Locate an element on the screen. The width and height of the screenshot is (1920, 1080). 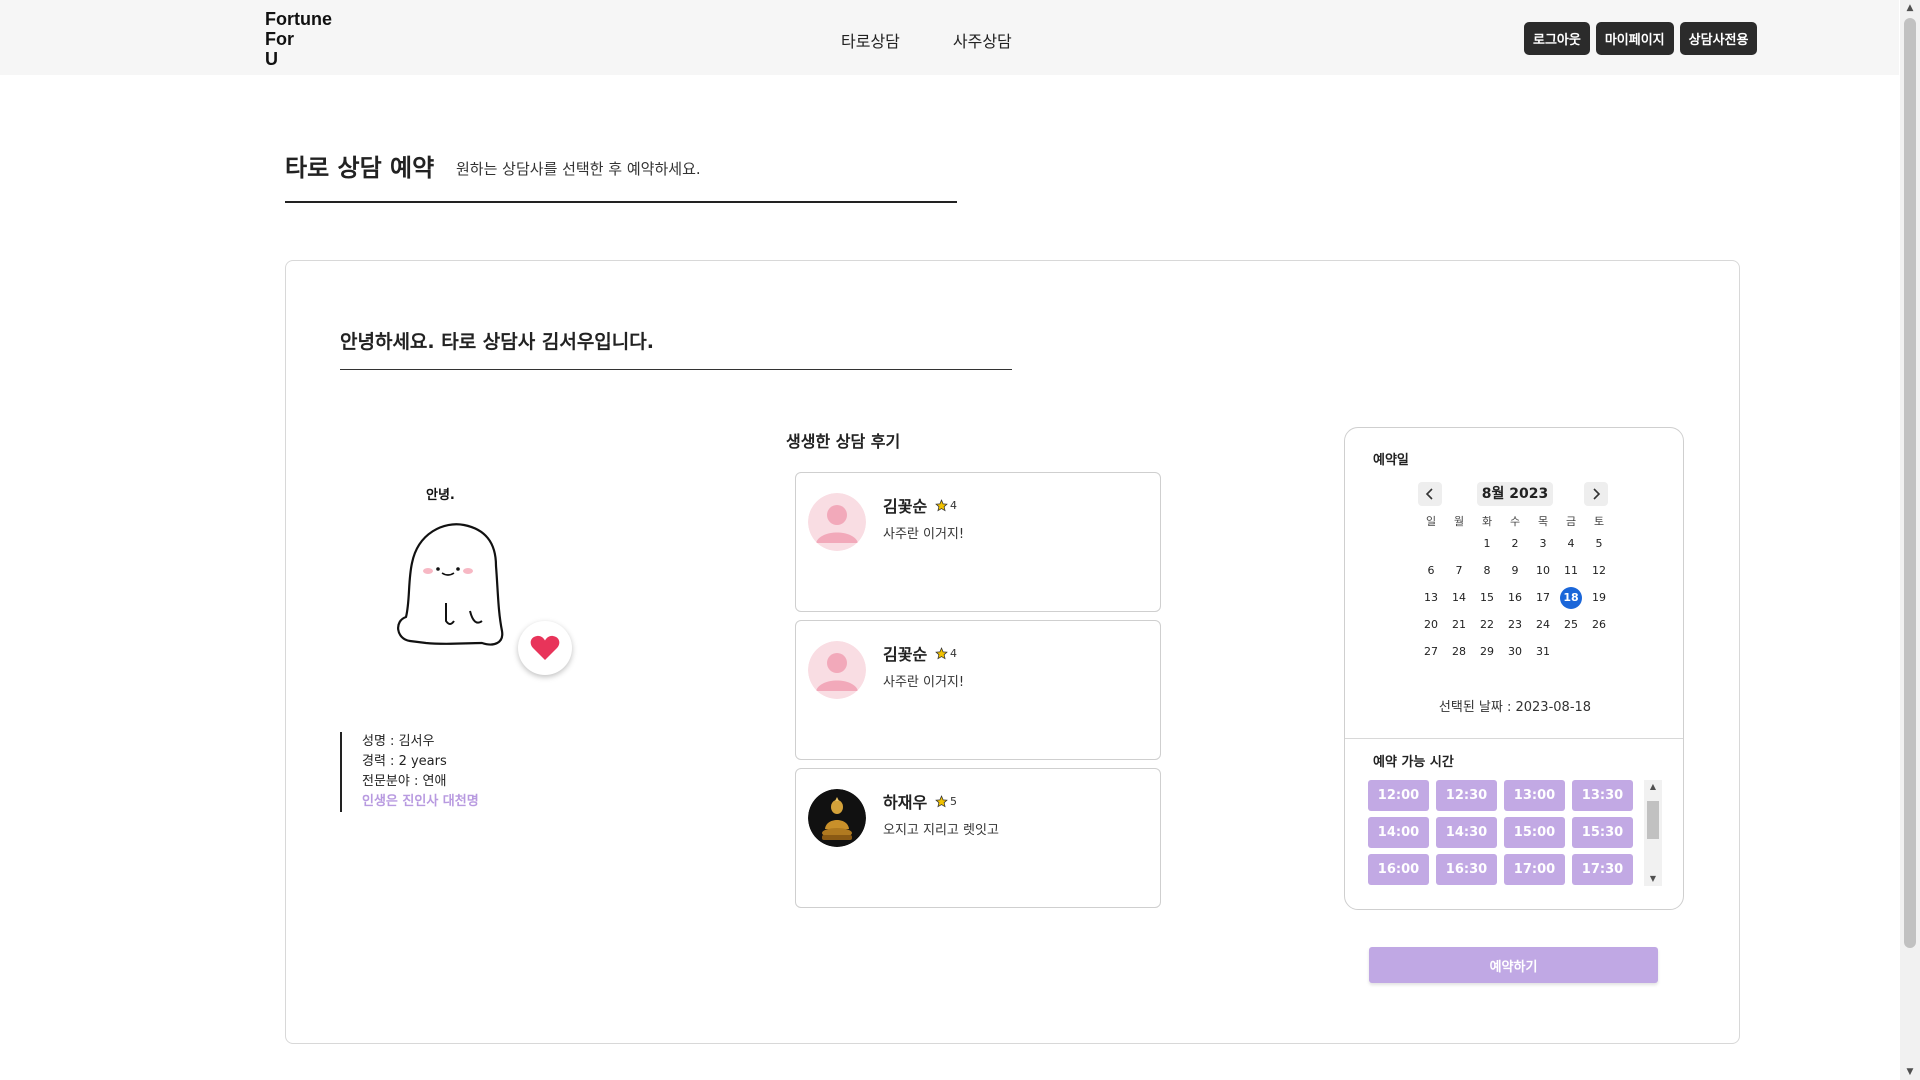
calendar-day: 23 is located at coordinates (1515, 624).